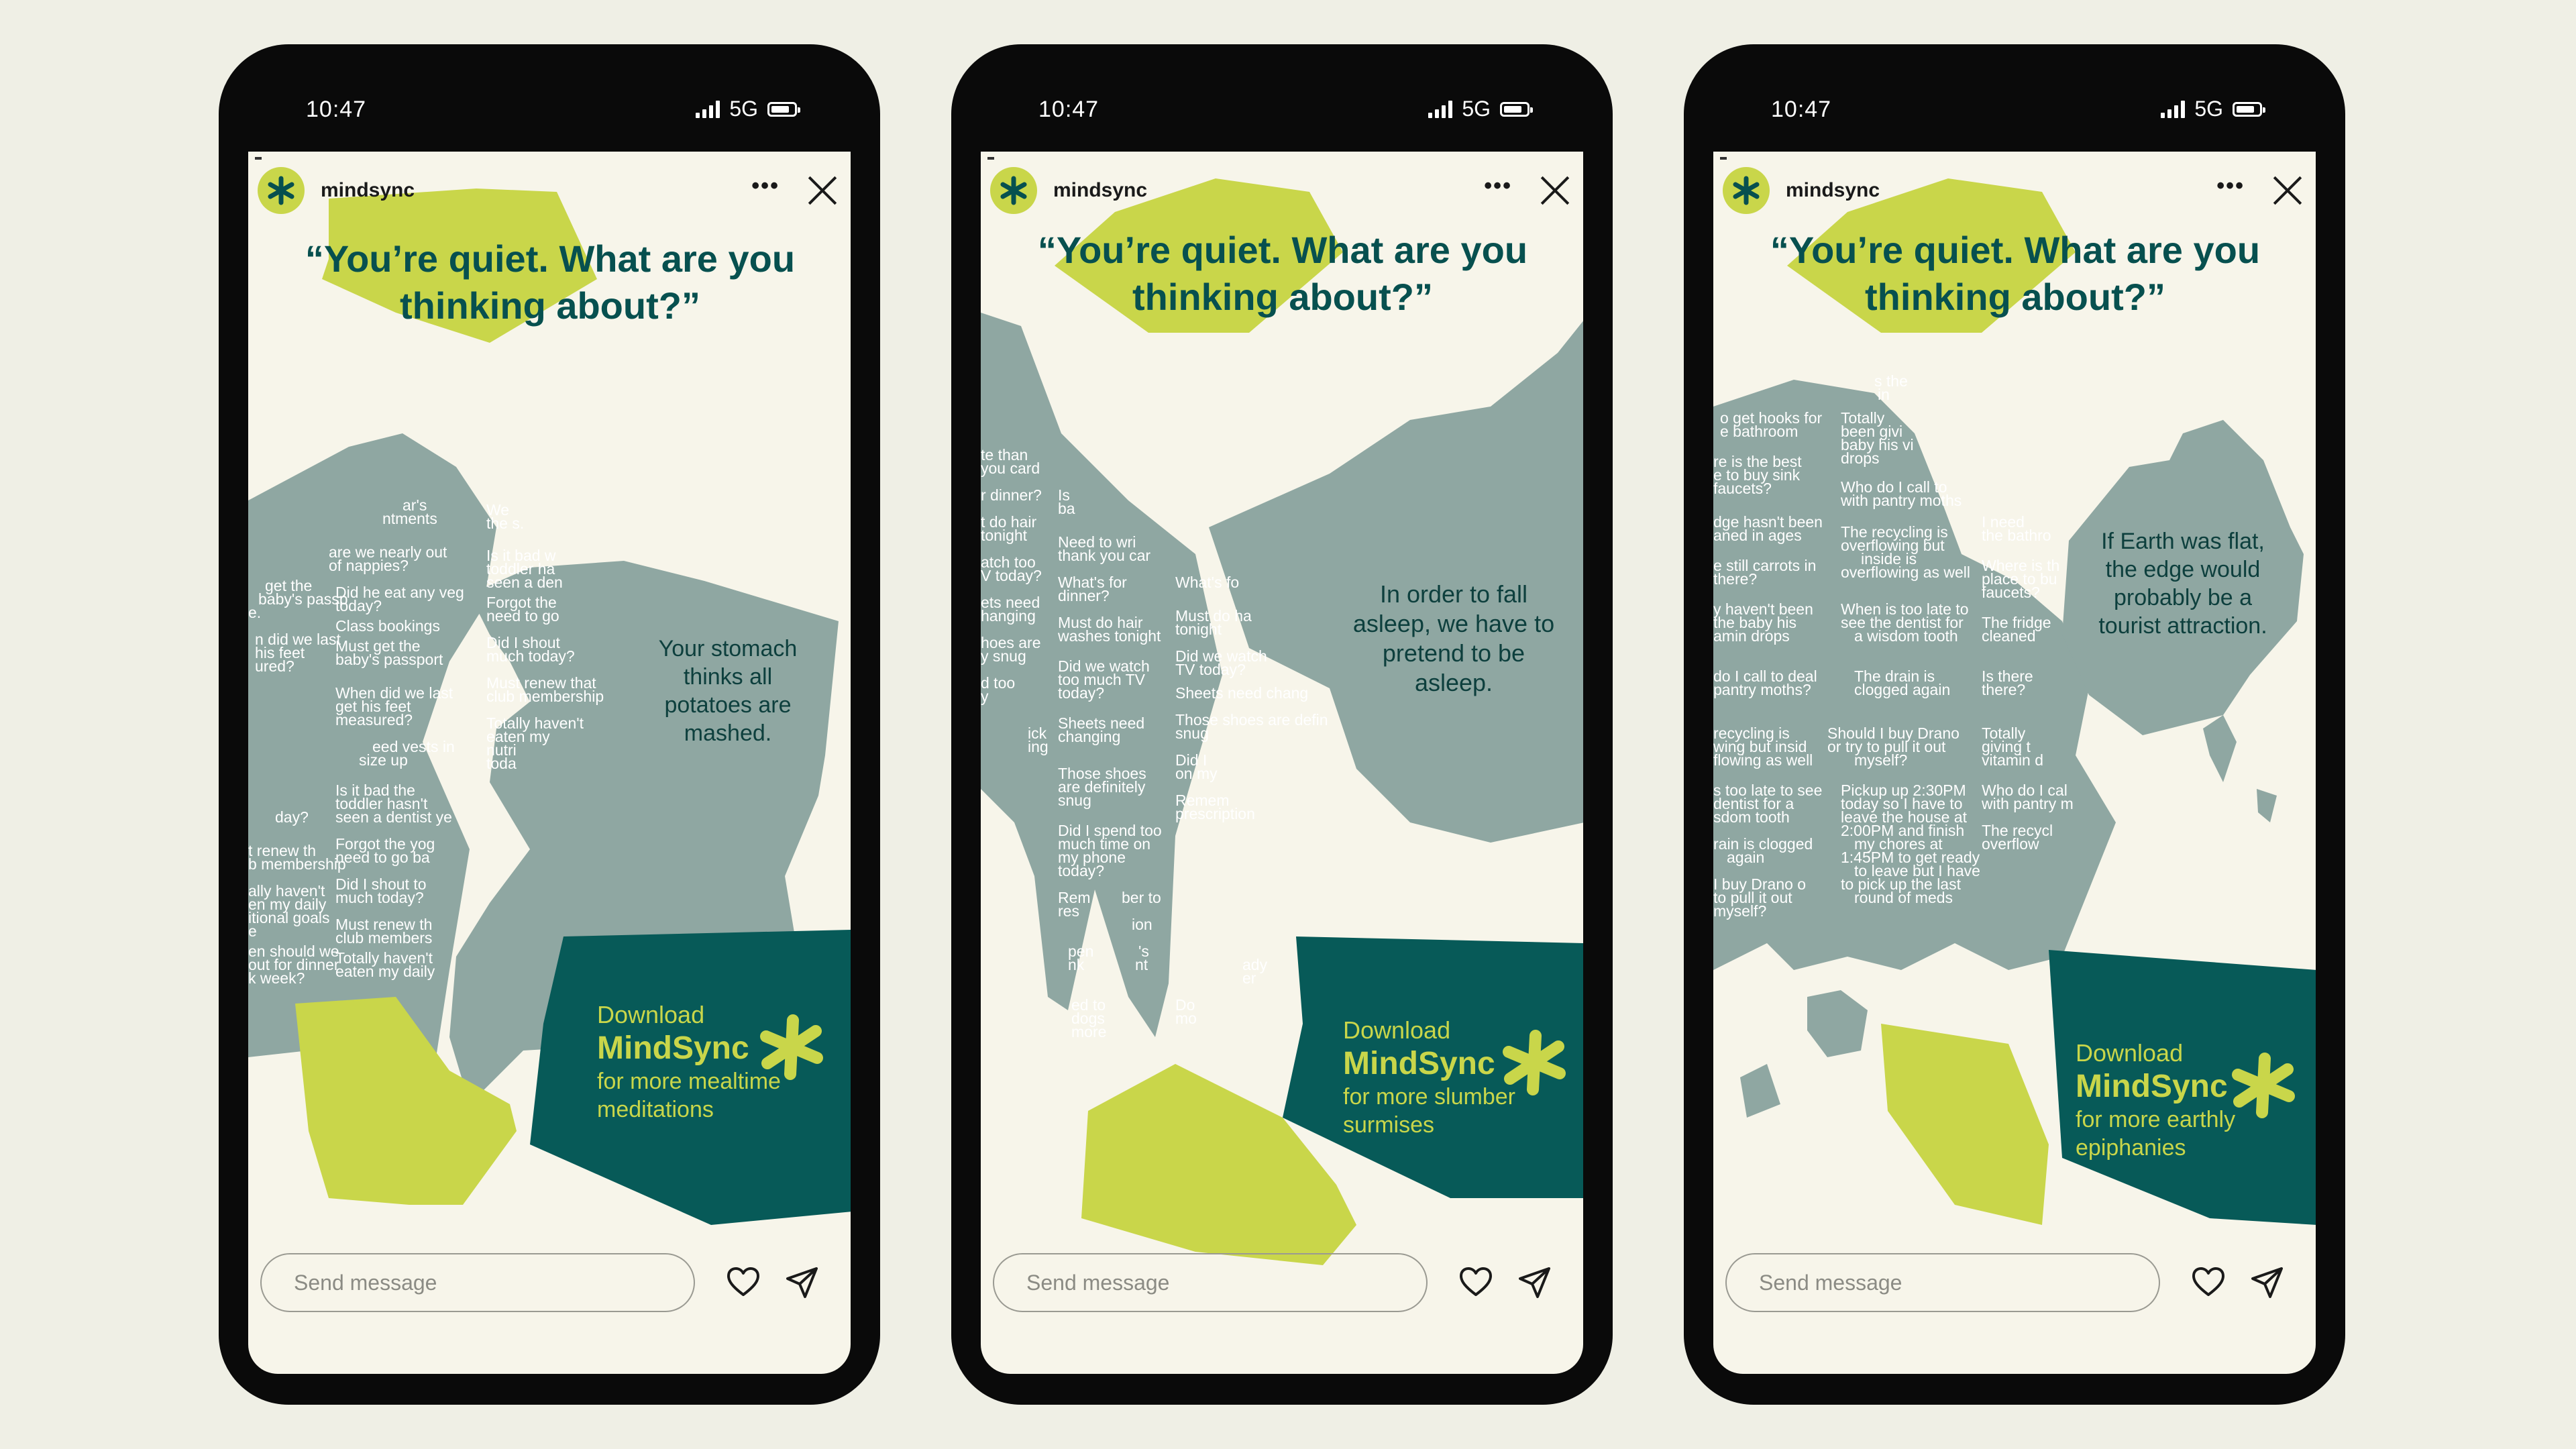  I want to click on svg-text: club membership, so click(545, 696).